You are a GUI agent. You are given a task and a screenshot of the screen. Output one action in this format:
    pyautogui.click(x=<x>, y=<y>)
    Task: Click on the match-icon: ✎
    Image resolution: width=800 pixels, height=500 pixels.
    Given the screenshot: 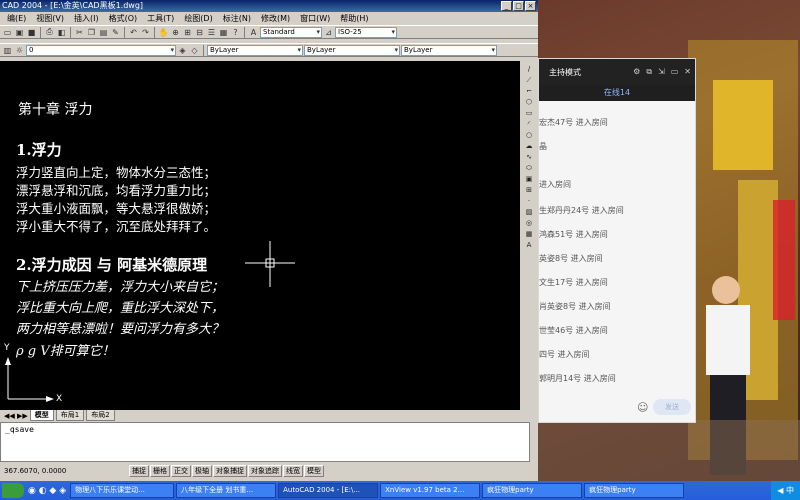 What is the action you would take?
    pyautogui.click(x=115, y=32)
    